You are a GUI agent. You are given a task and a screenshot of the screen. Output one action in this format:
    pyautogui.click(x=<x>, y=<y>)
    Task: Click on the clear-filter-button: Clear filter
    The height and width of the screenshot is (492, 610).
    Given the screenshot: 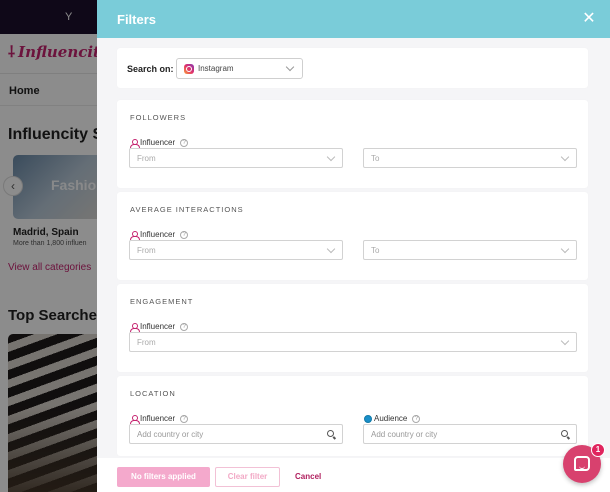 What is the action you would take?
    pyautogui.click(x=247, y=477)
    